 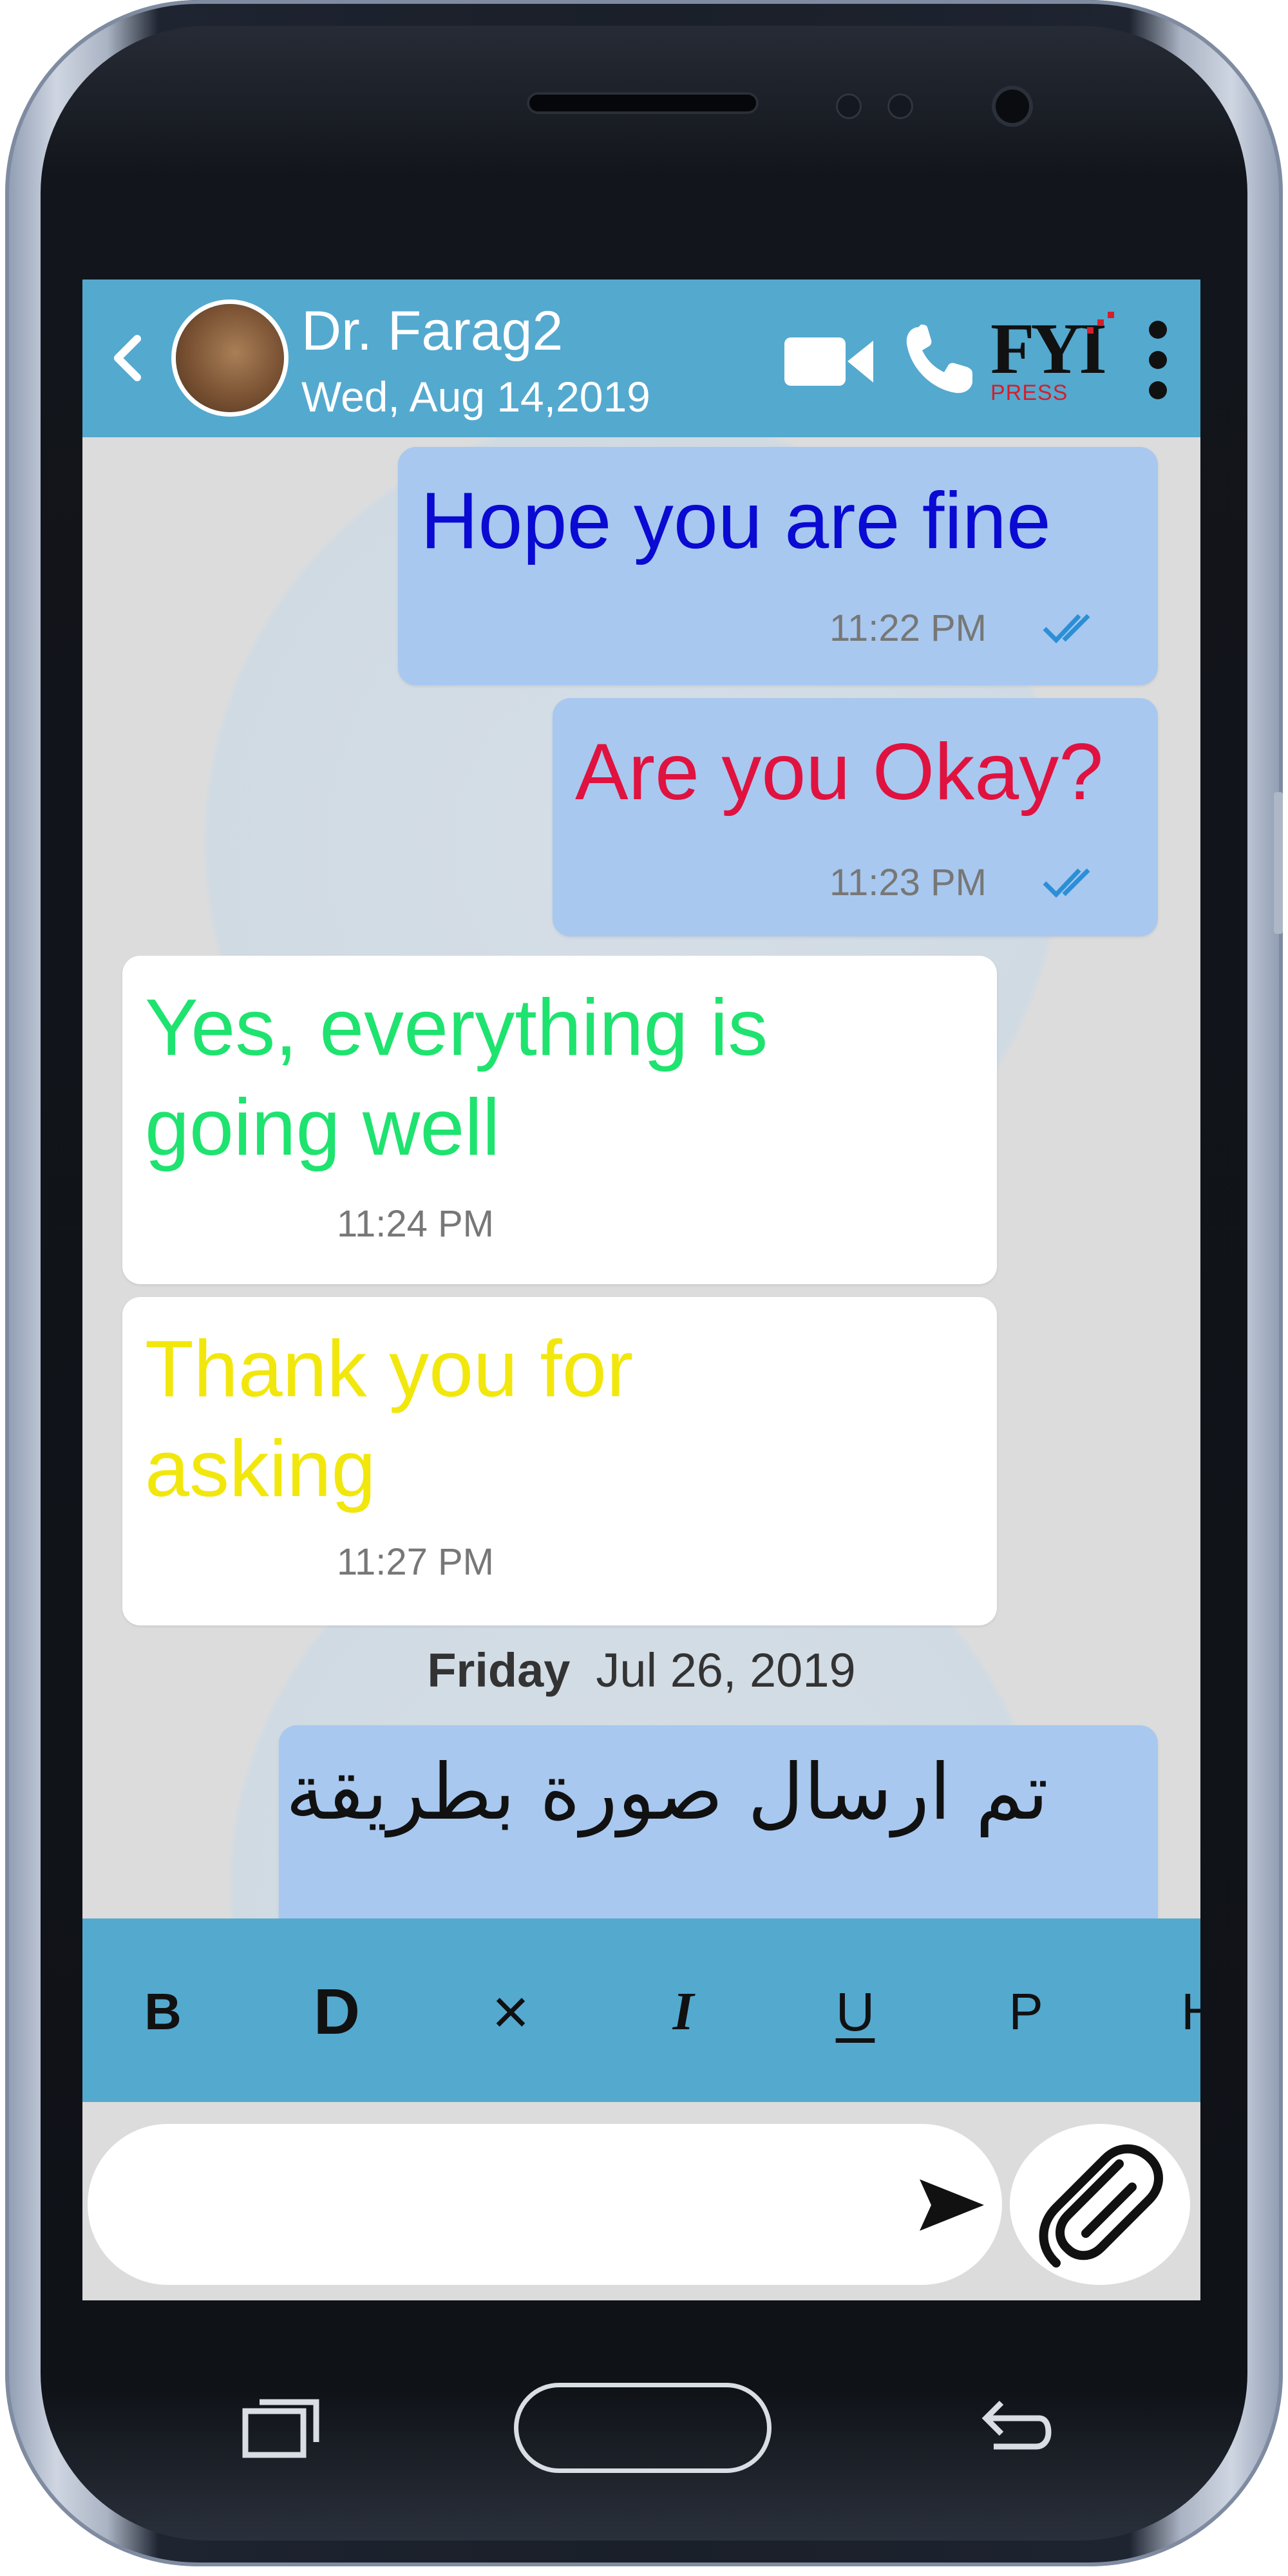 What do you see at coordinates (389, 1370) in the screenshot?
I see `message-text-line: Thank you for` at bounding box center [389, 1370].